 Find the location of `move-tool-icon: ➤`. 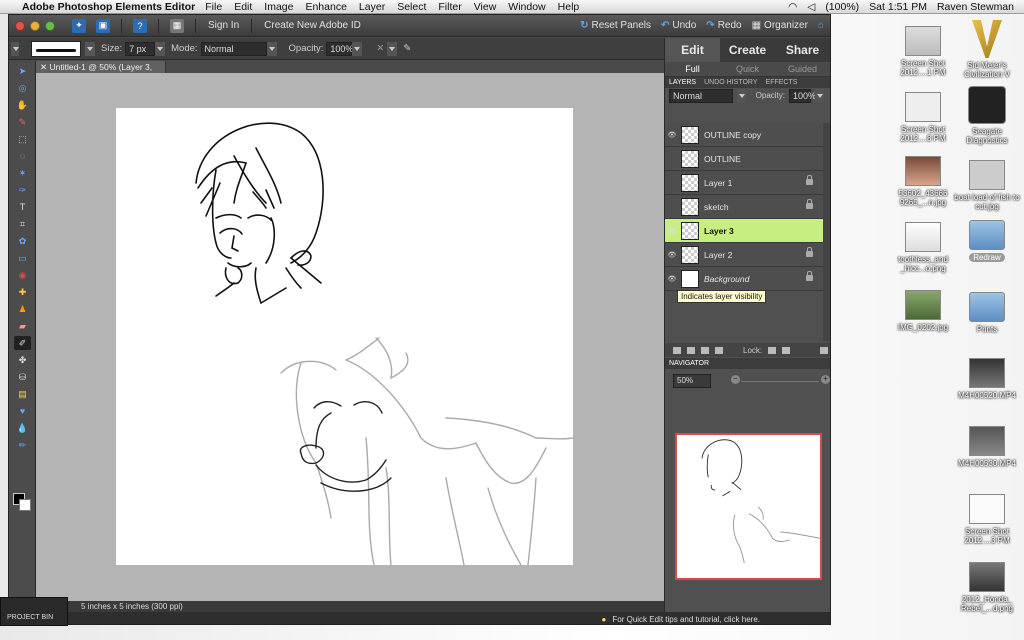

move-tool-icon: ➤ is located at coordinates (22, 71).